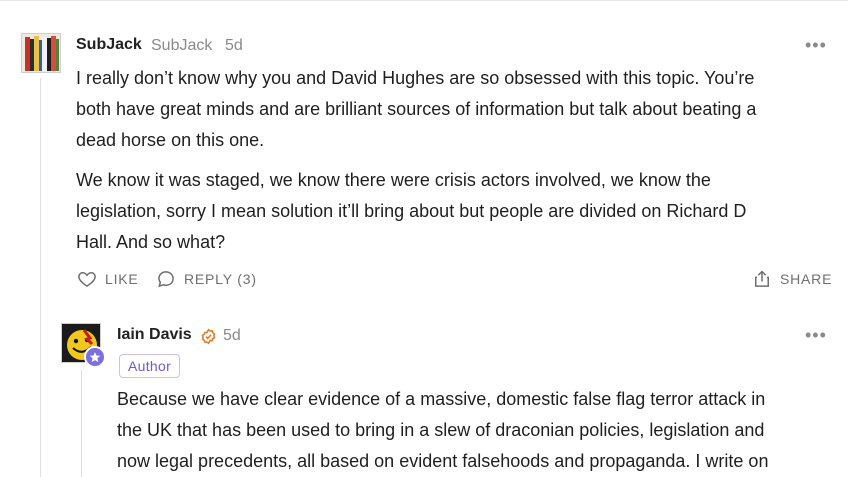 This screenshot has height=477, width=848. Describe the element at coordinates (208, 339) in the screenshot. I see `verified-badge-icon` at that location.